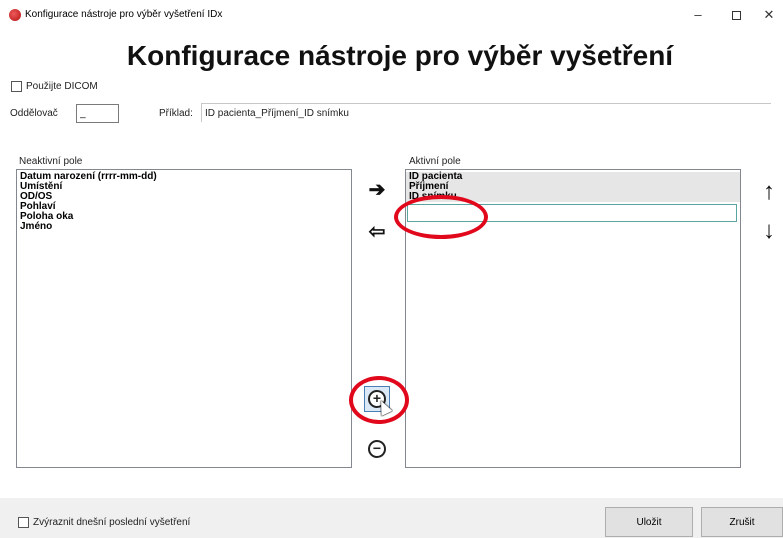  I want to click on app-icon, so click(15, 15).